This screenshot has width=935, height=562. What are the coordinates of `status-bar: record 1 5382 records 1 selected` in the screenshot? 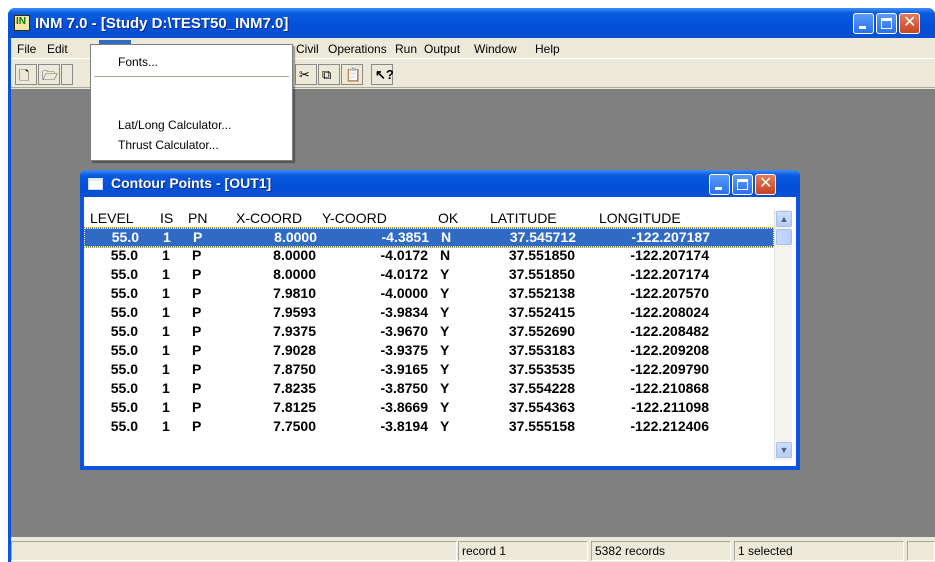 It's located at (473, 549).